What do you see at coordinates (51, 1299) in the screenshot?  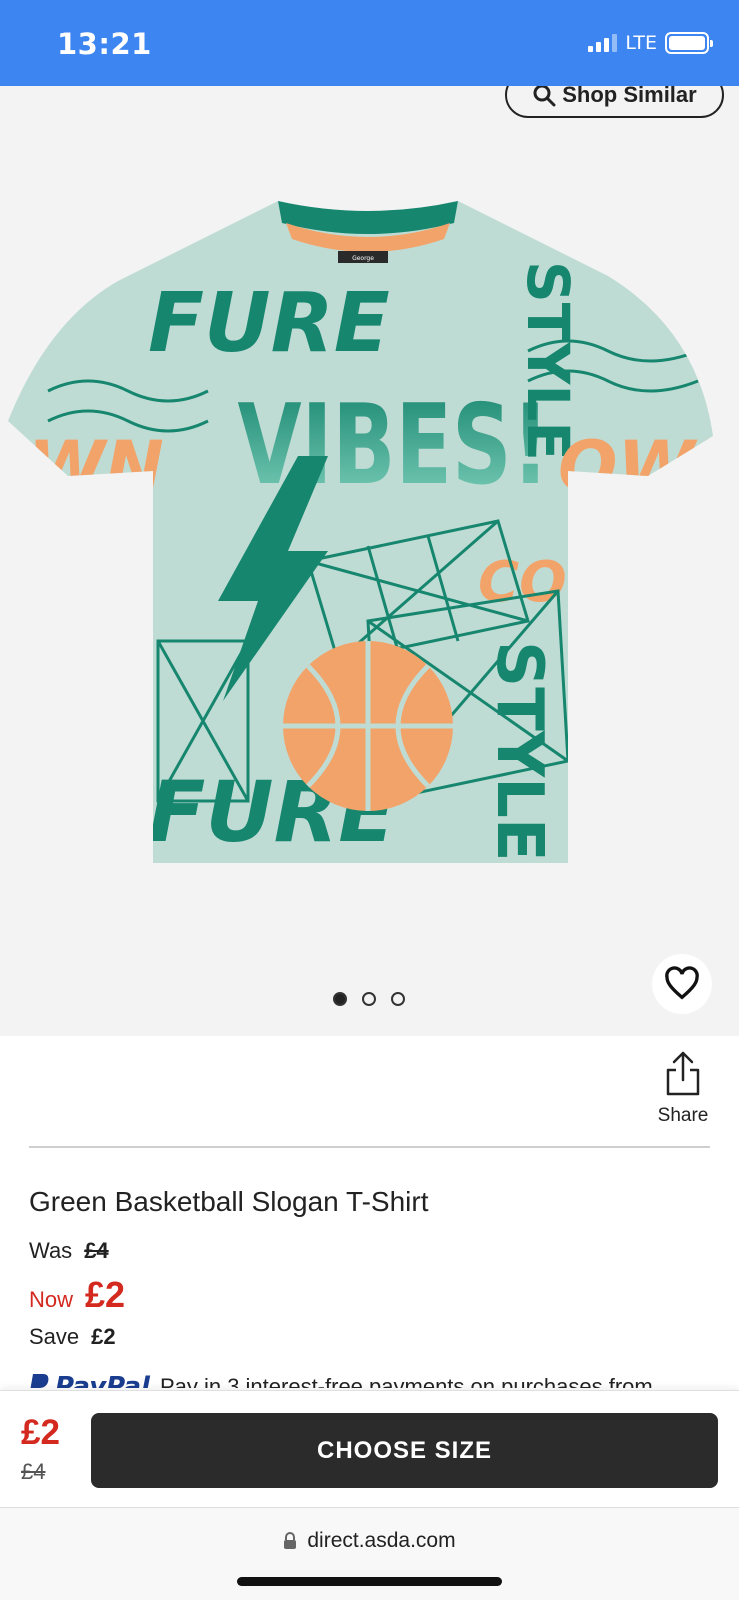 I see `now-label: Now` at bounding box center [51, 1299].